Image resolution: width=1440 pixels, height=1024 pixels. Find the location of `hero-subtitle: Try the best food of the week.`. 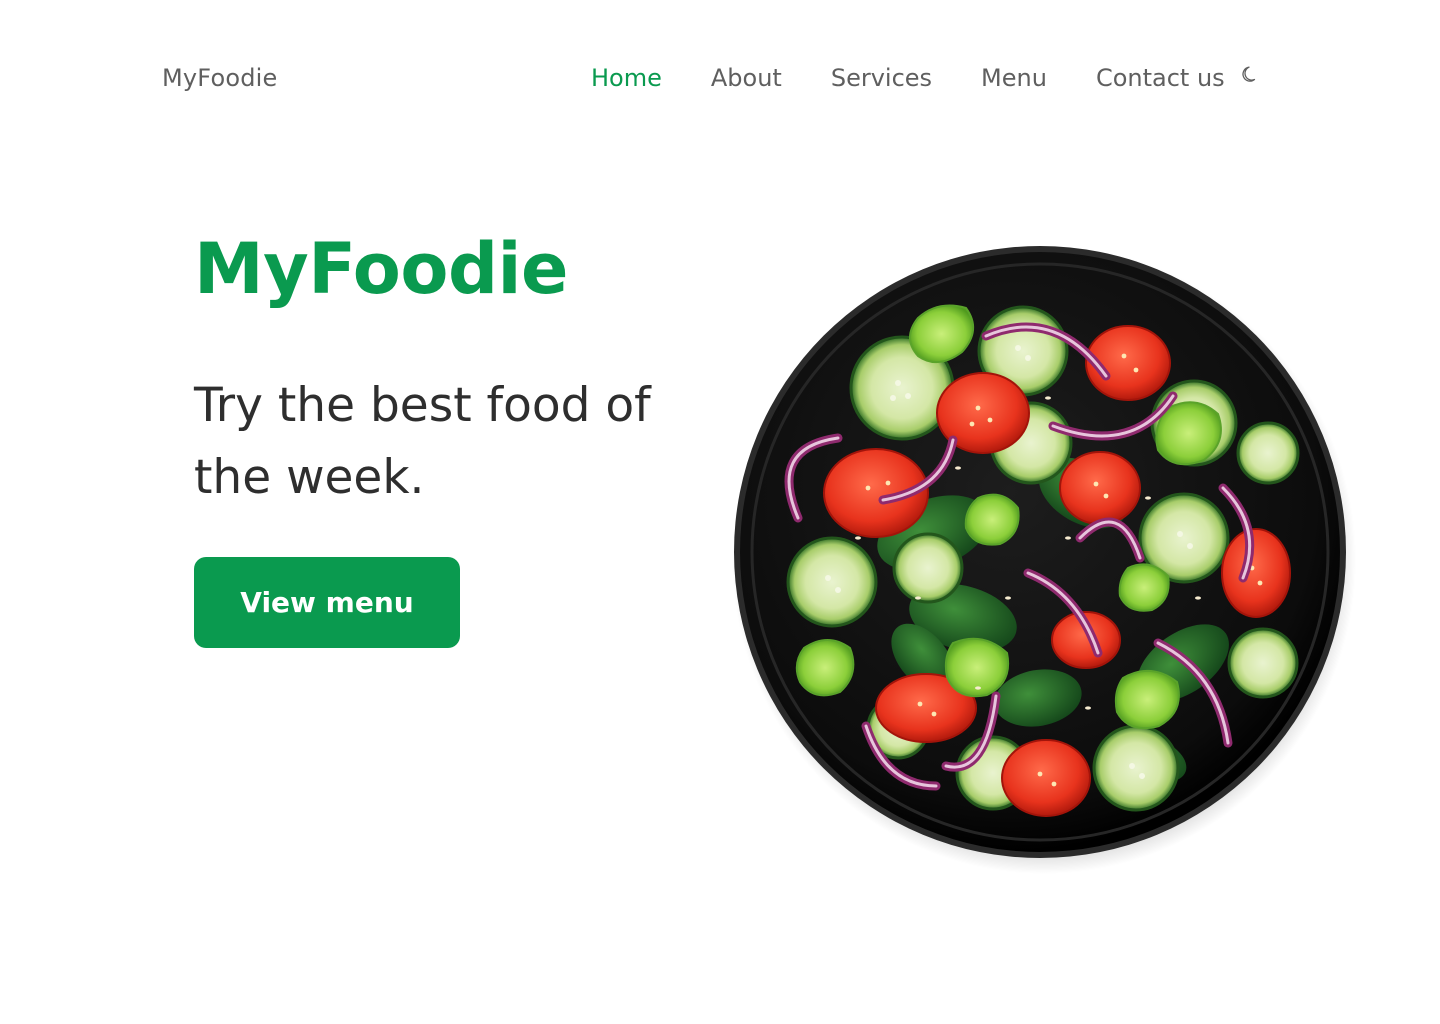

hero-subtitle: Try the best food of the week. is located at coordinates (422, 441).